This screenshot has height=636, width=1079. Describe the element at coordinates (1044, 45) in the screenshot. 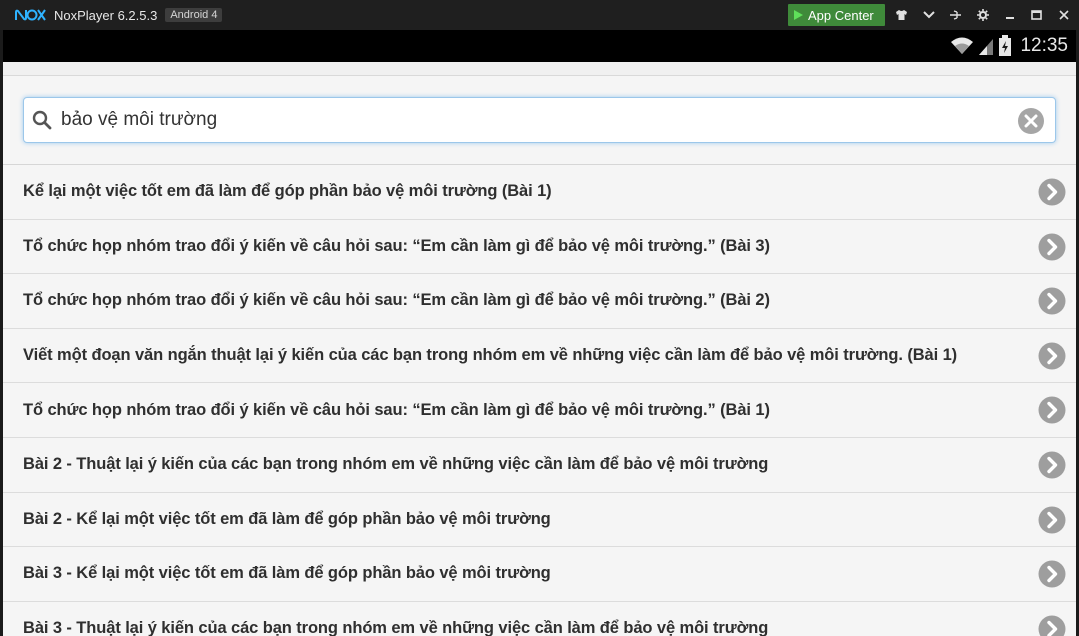

I see `status-clock: 12:35` at that location.